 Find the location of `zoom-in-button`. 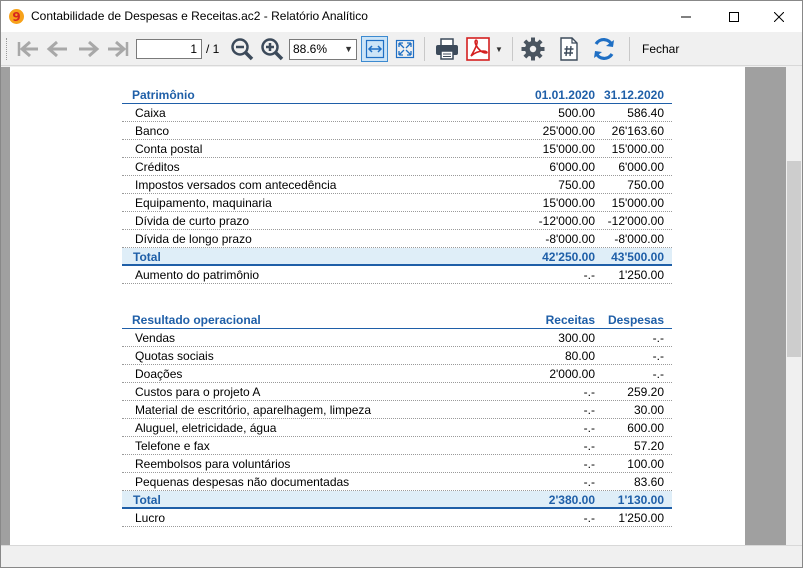

zoom-in-button is located at coordinates (272, 49).